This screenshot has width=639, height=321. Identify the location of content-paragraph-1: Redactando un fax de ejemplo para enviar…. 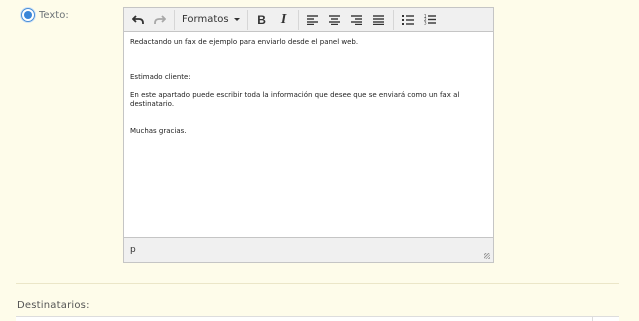
(244, 42).